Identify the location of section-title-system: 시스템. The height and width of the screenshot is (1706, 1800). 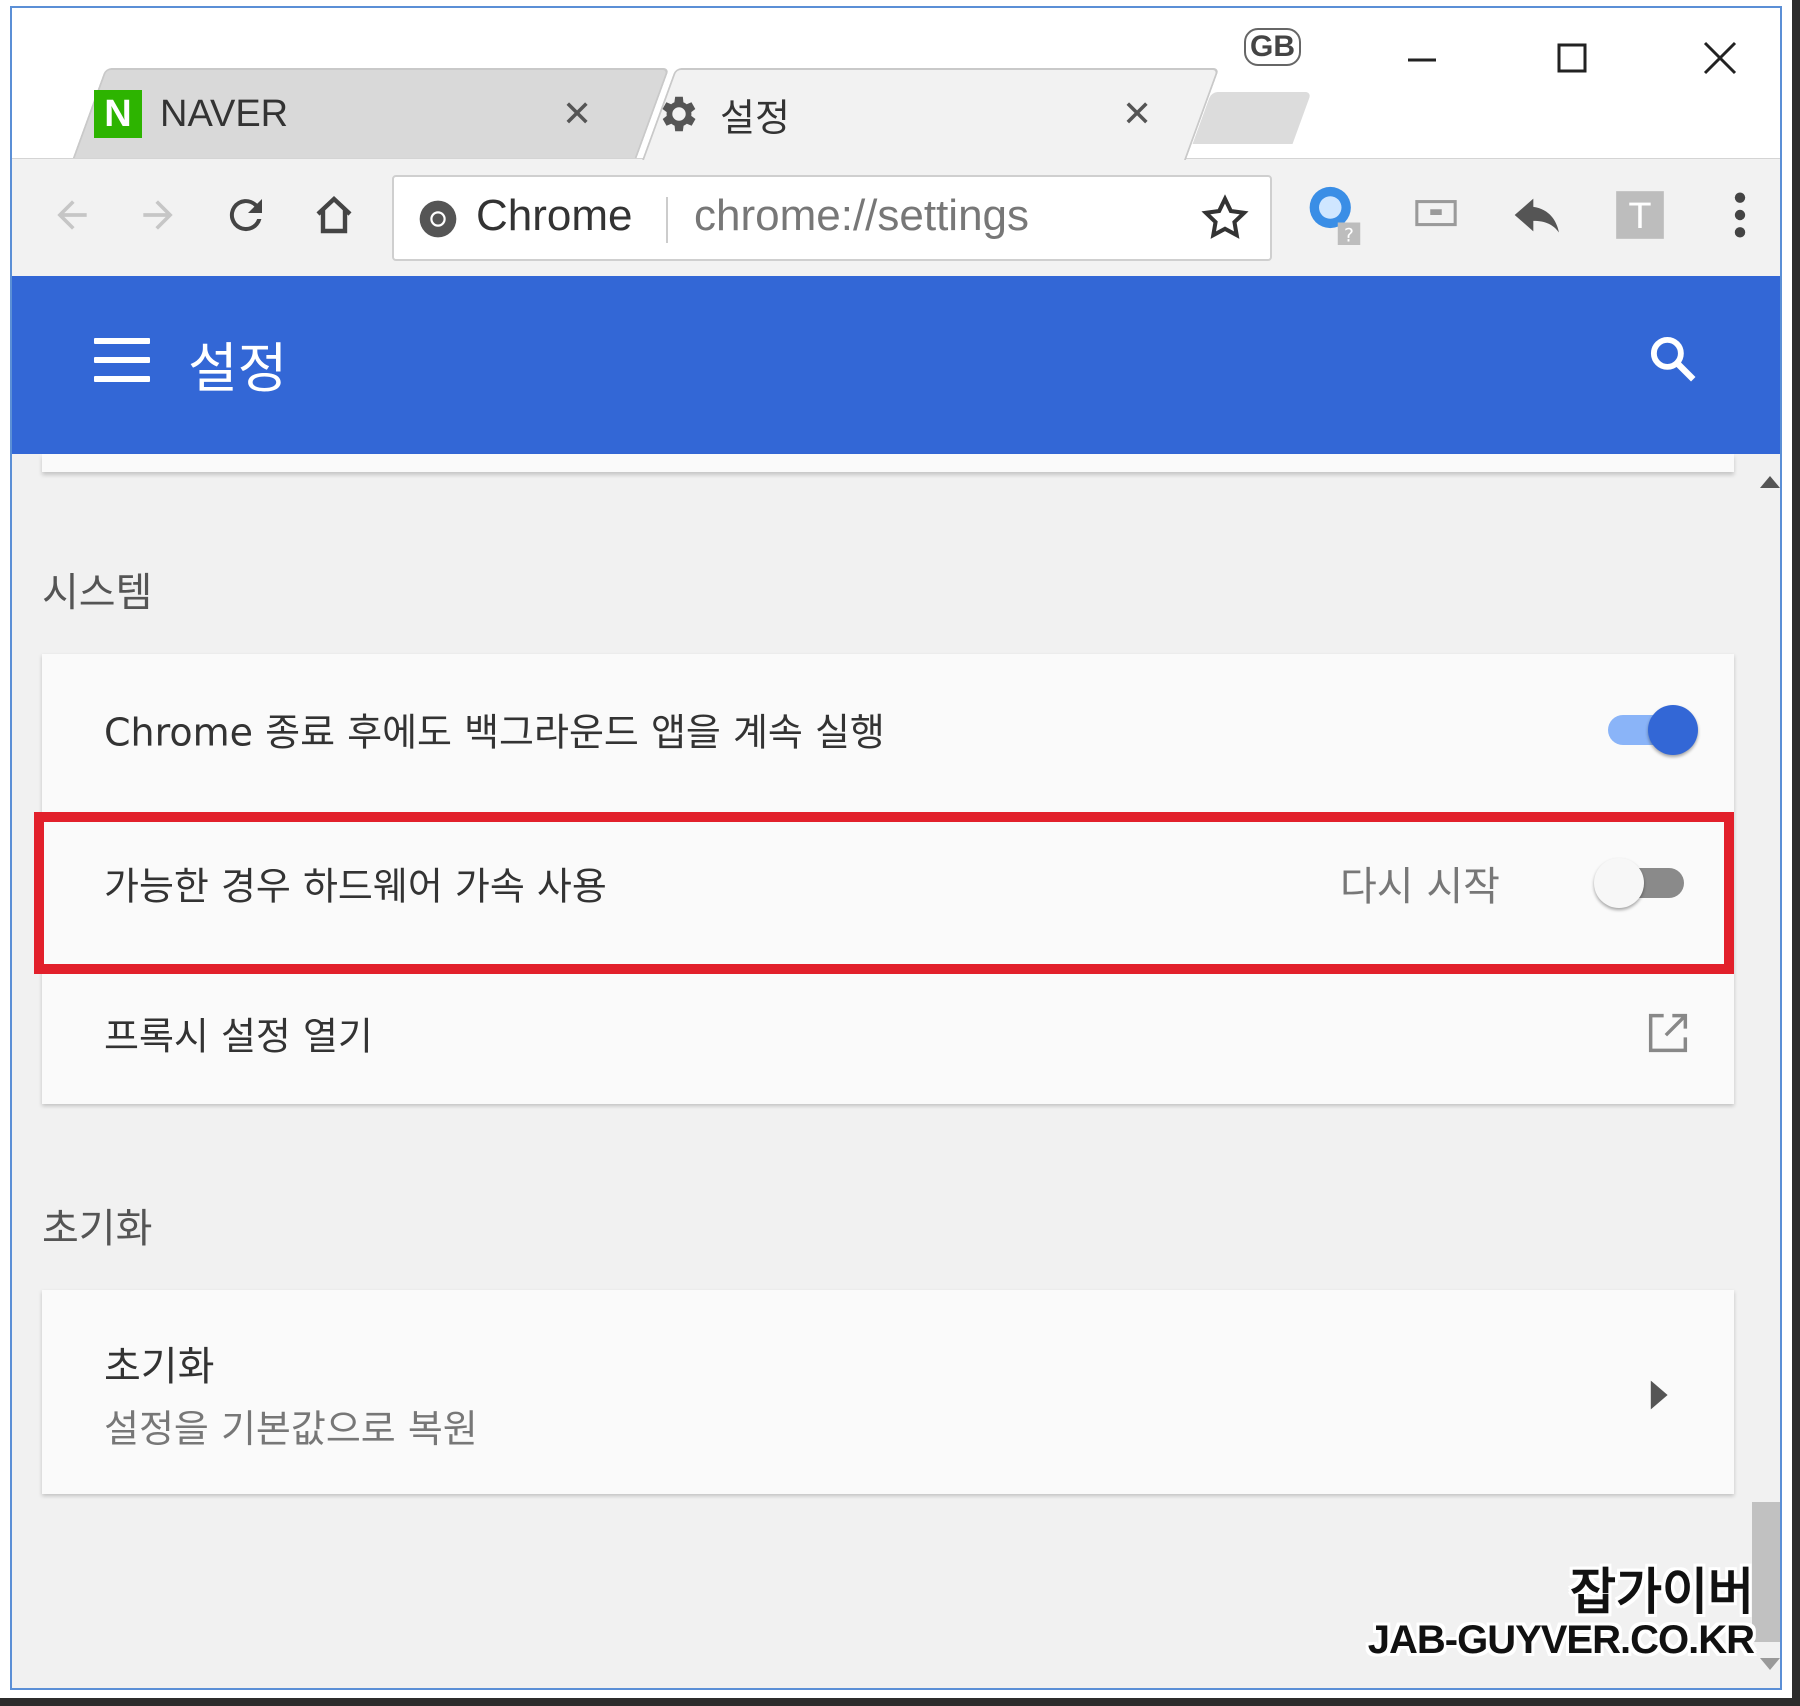
(97, 593).